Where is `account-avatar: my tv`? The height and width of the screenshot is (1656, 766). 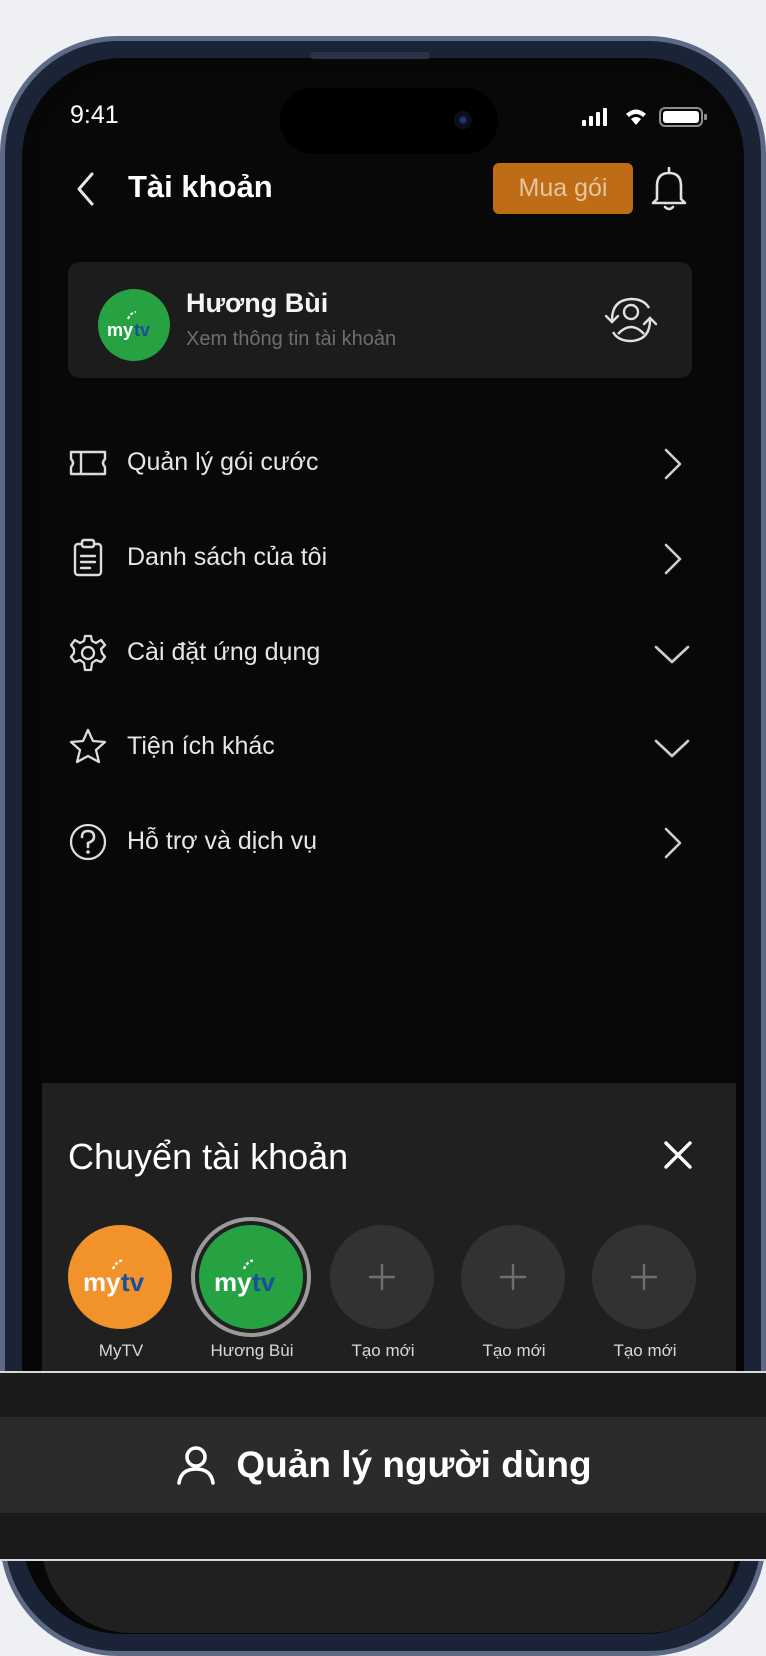
account-avatar: my tv is located at coordinates (120, 1277).